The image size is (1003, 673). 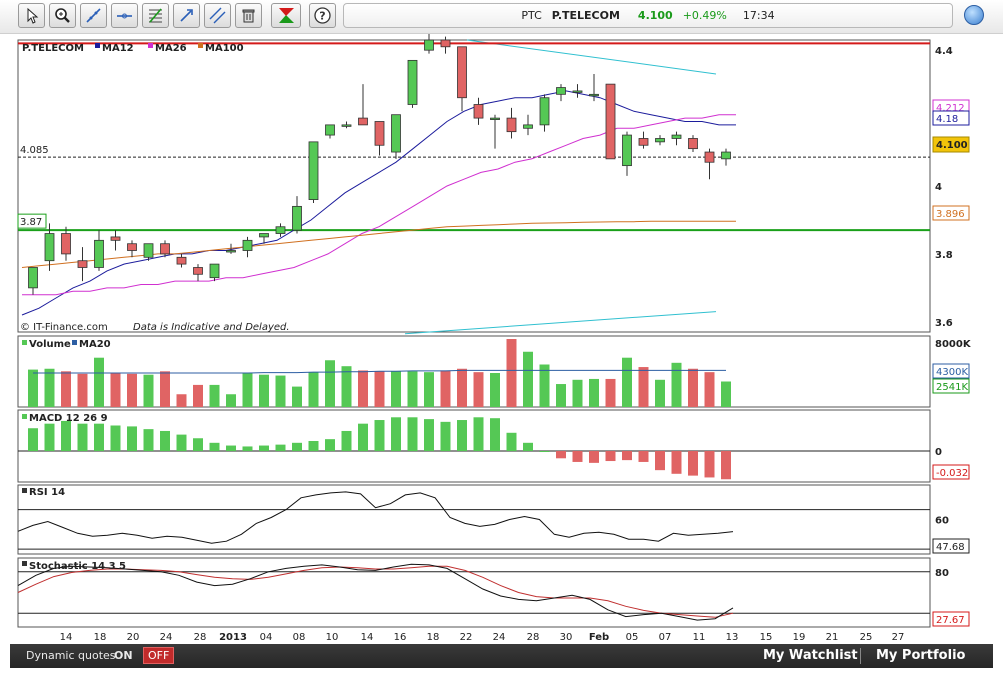 What do you see at coordinates (24, 563) in the screenshot?
I see `legend-swatch-stochastic` at bounding box center [24, 563].